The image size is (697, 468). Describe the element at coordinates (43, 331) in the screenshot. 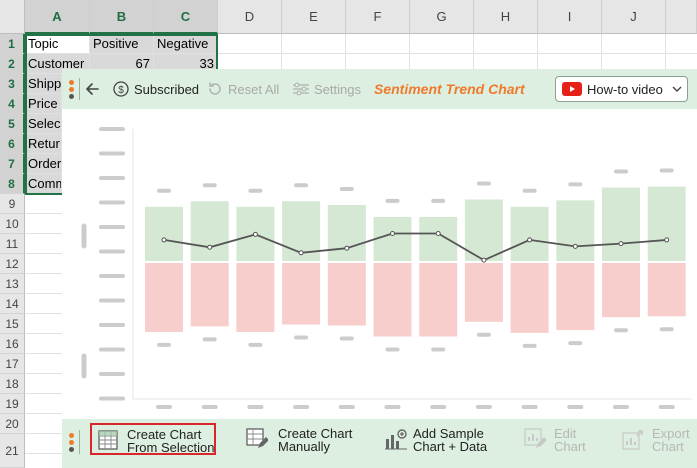

I see `empty-cell-area-left` at that location.